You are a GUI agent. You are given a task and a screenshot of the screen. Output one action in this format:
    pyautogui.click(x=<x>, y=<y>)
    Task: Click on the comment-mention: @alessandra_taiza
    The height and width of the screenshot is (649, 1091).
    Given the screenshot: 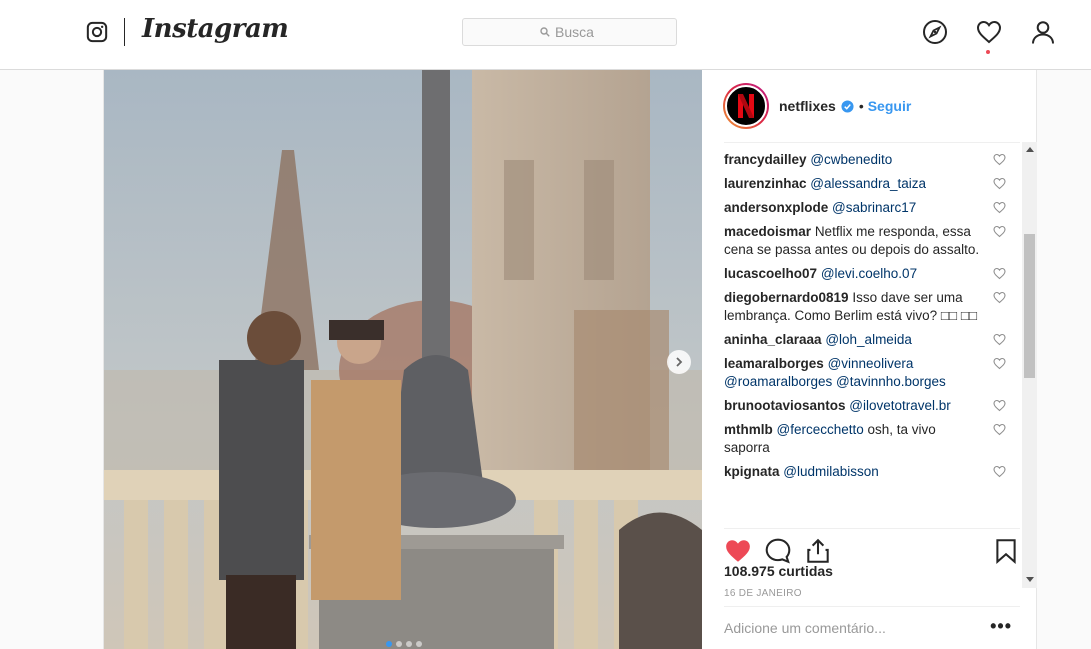 What is the action you would take?
    pyautogui.click(x=868, y=183)
    